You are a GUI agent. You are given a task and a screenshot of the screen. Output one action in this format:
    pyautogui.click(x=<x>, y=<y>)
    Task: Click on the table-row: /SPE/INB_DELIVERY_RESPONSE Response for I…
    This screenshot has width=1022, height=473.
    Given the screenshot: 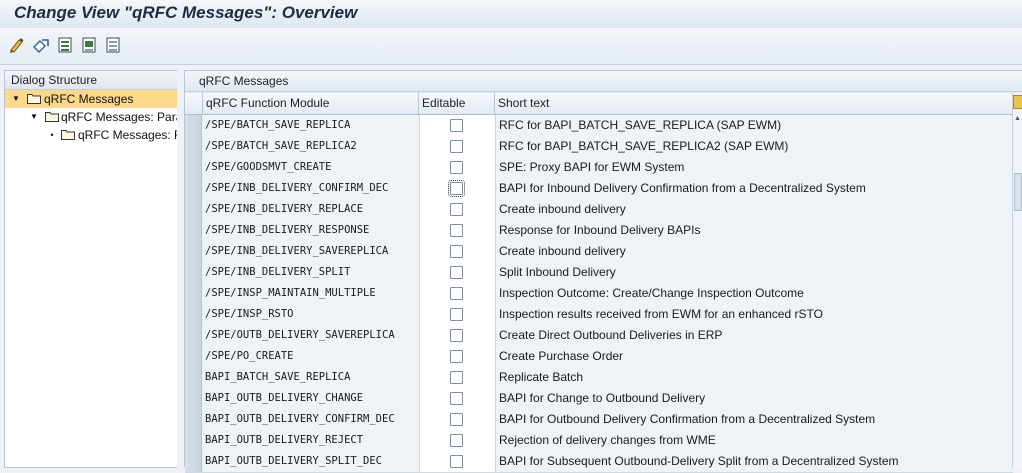 What is the action you would take?
    pyautogui.click(x=600, y=231)
    